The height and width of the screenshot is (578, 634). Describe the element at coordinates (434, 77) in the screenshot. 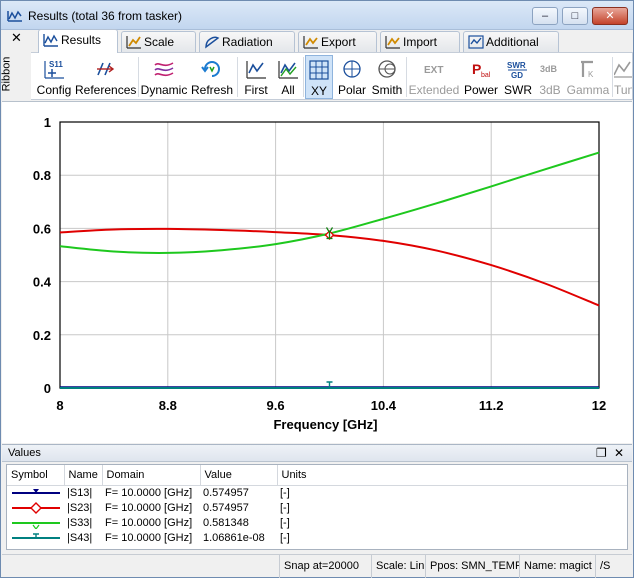

I see `extended-button: EXT Extended` at that location.